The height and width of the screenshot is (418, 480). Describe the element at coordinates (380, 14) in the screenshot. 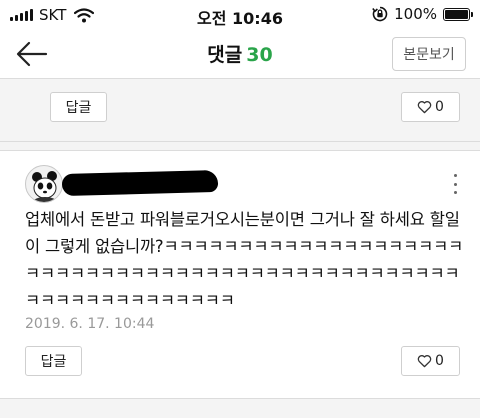

I see `orientation-lock-icon` at that location.